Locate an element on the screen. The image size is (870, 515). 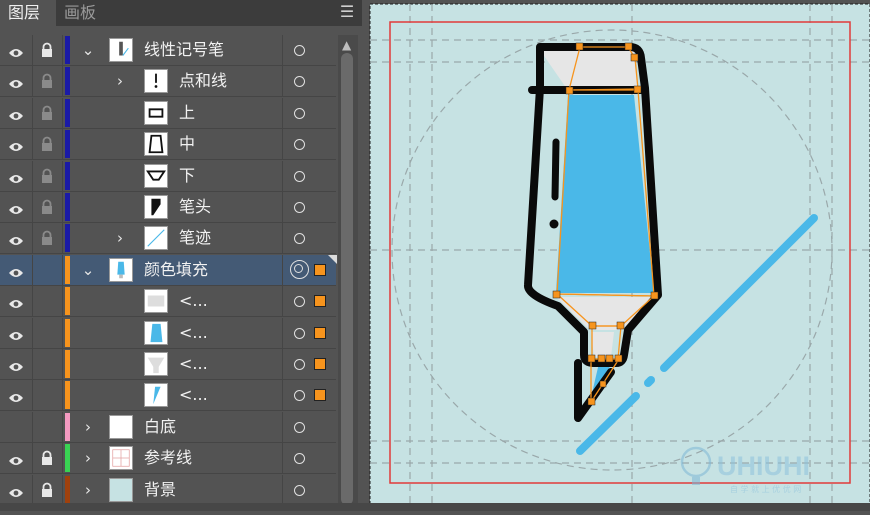
tab-artboards: 画板 is located at coordinates (80, 13).